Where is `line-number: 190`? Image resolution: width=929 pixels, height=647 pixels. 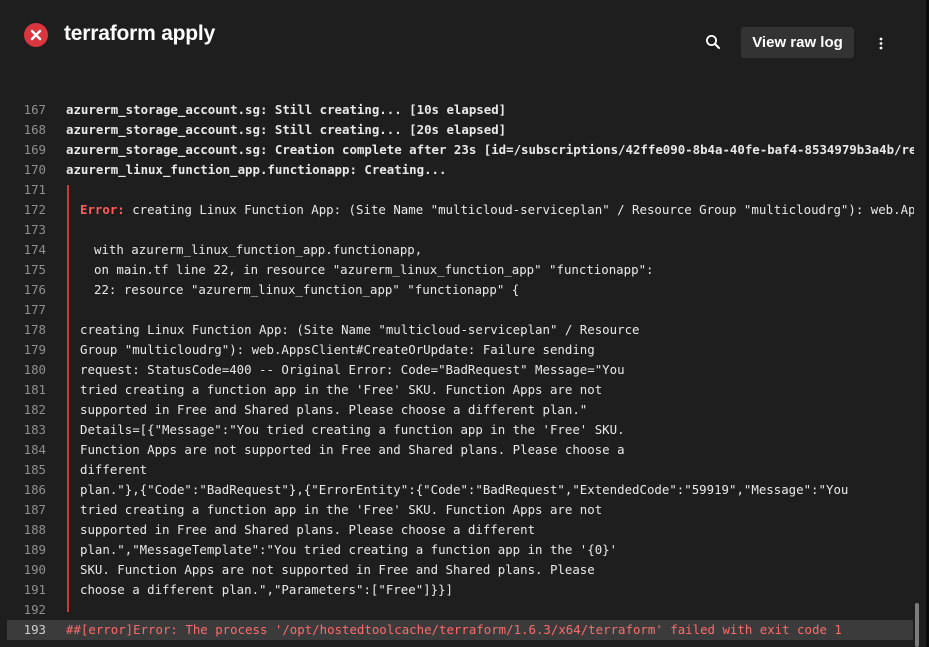 line-number: 190 is located at coordinates (34, 569).